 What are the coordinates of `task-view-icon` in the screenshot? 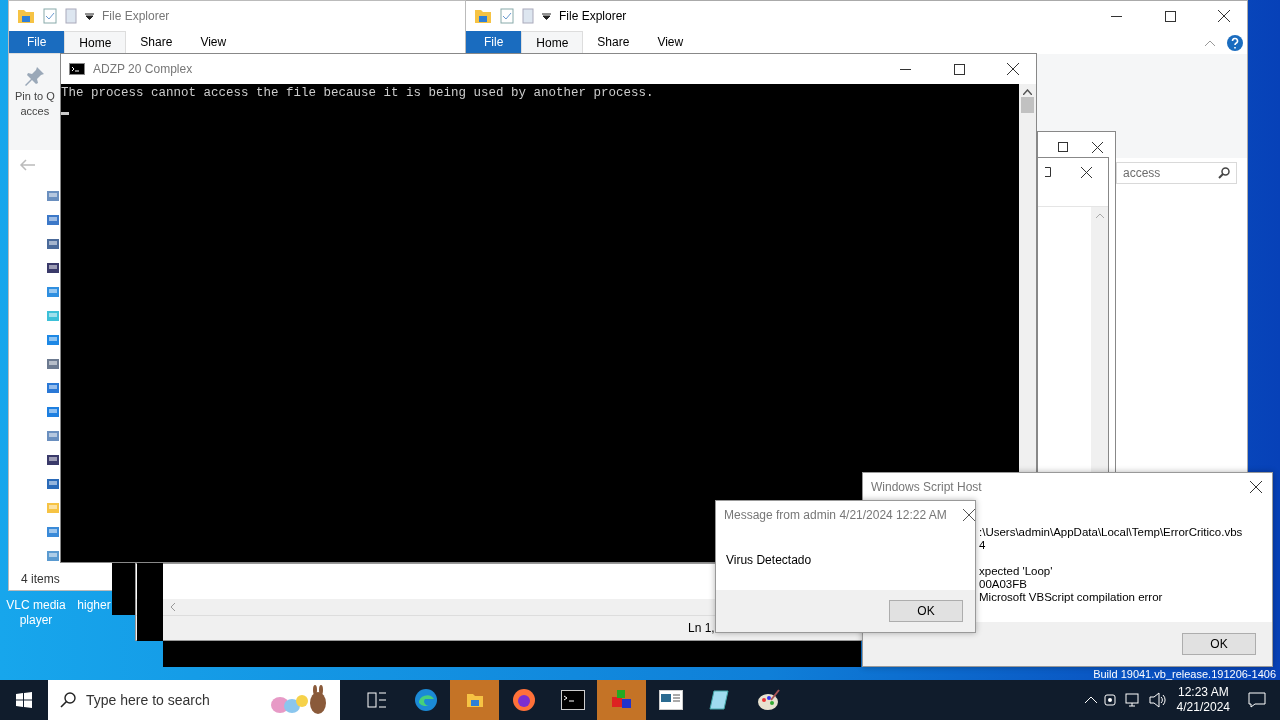 It's located at (376, 700).